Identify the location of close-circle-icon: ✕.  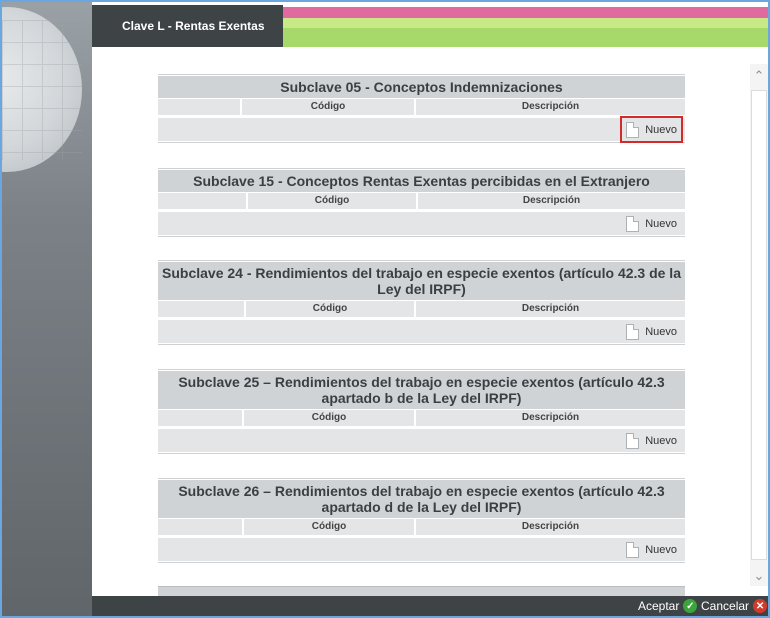
(760, 606).